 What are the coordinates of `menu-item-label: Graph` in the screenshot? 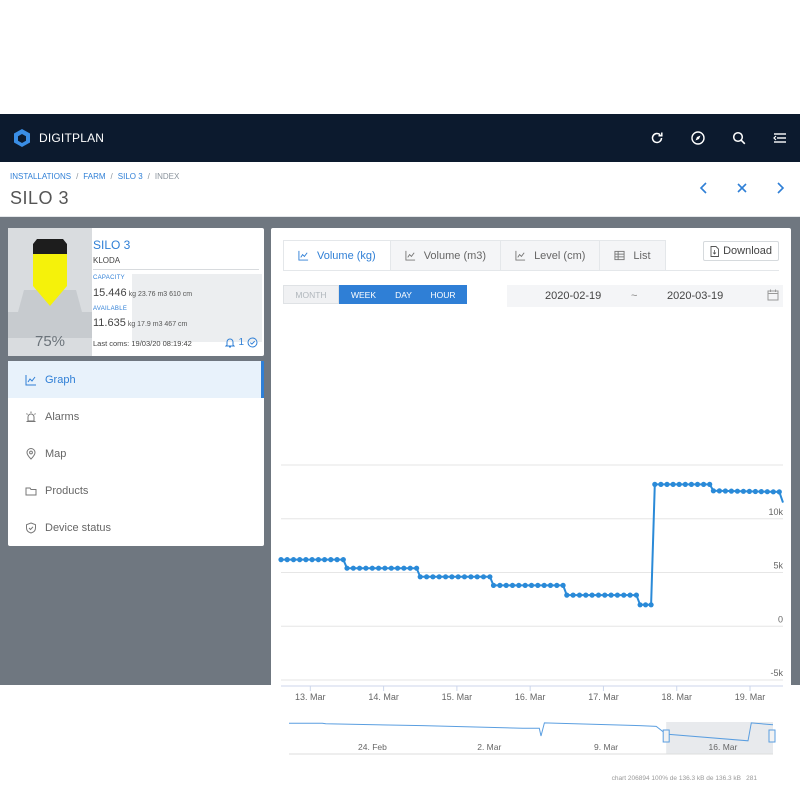 It's located at (60, 379).